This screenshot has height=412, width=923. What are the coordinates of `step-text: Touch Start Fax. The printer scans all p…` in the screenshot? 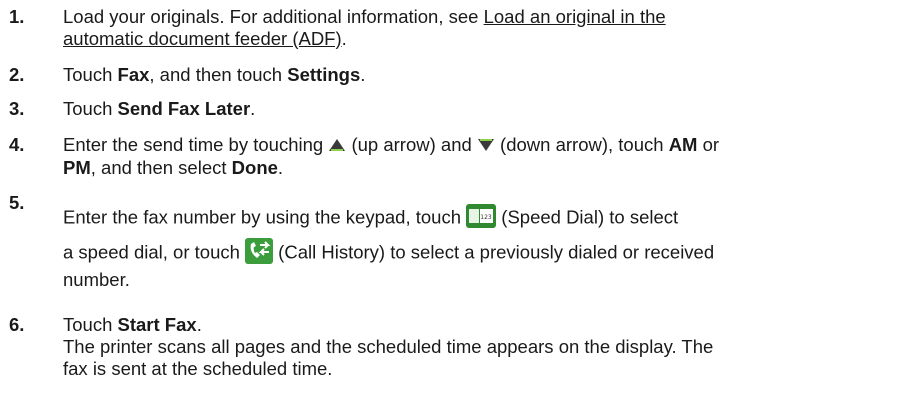 It's located at (488, 347).